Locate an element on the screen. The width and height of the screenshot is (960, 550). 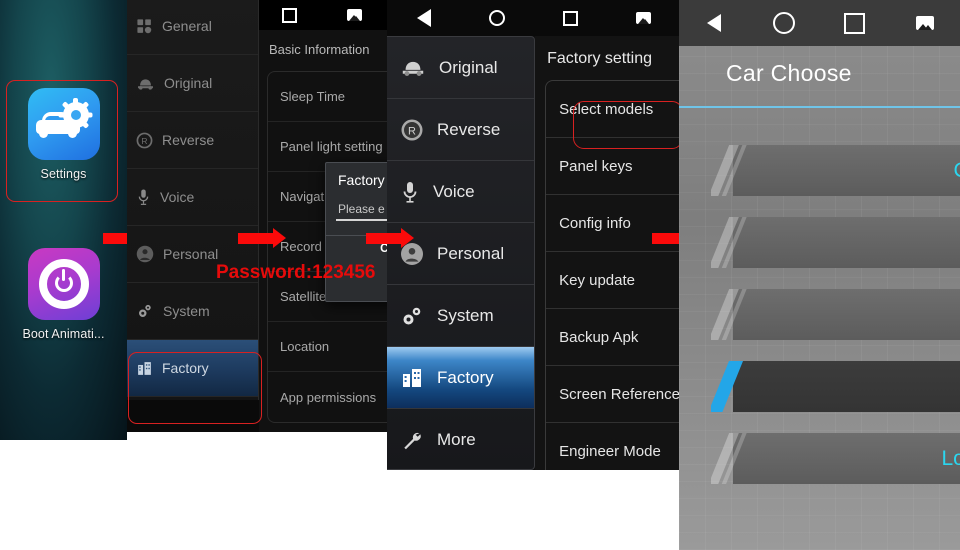
page-title: Car Choose is located at coordinates (789, 73).